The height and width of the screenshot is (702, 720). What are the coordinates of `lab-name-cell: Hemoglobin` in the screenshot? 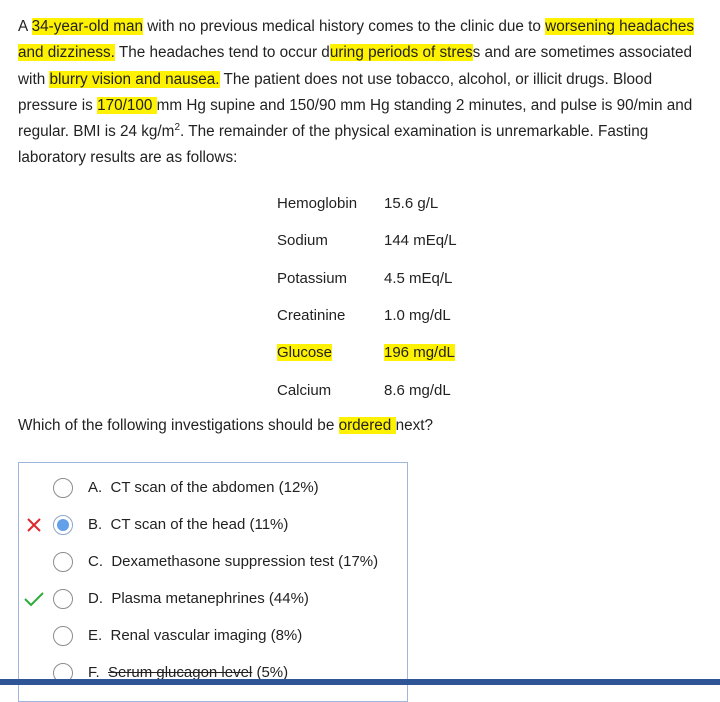 It's located at (330, 203).